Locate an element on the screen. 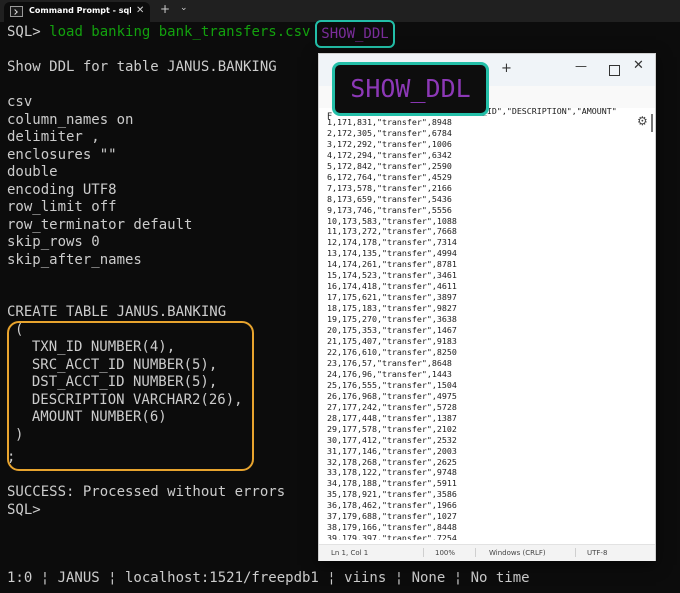 The height and width of the screenshot is (593, 680). csv-row: 39,179,397,"transfer",7254 is located at coordinates (392, 536).